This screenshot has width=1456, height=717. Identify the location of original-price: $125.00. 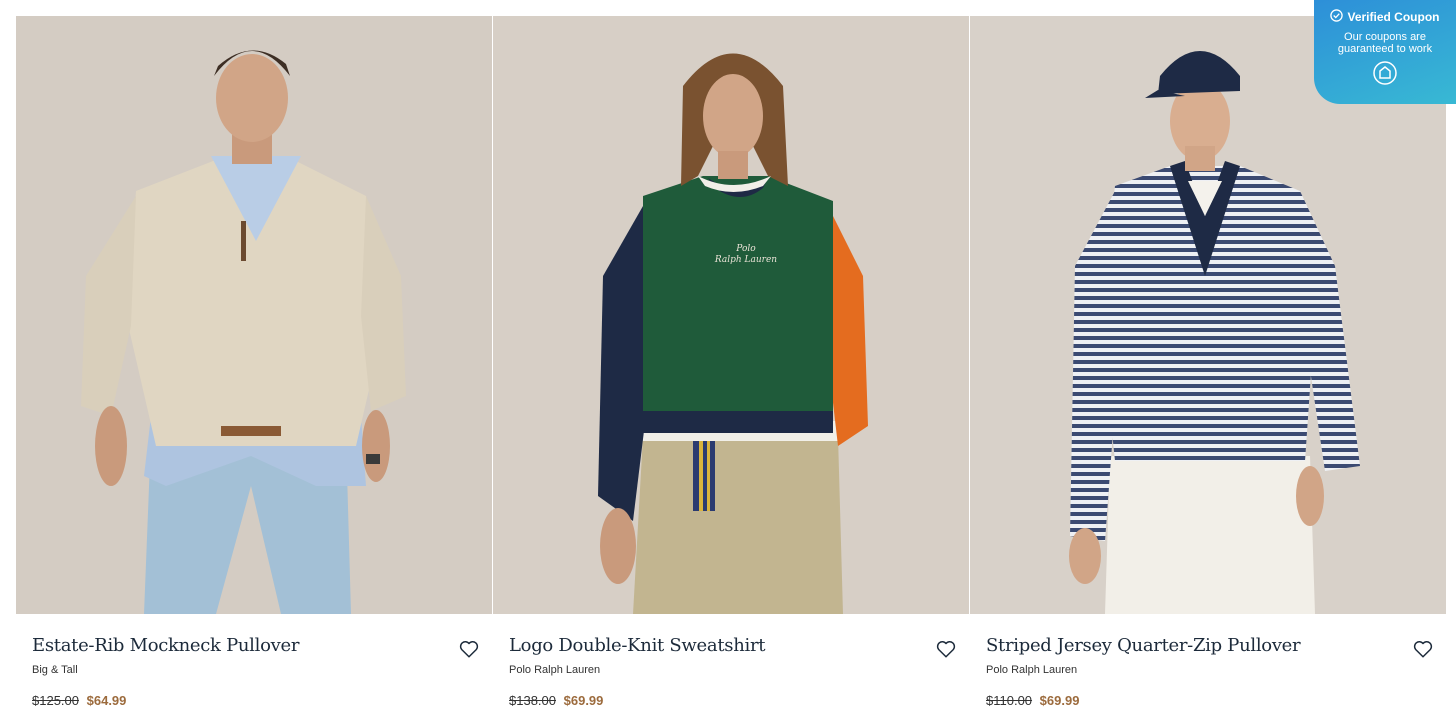
(55, 700).